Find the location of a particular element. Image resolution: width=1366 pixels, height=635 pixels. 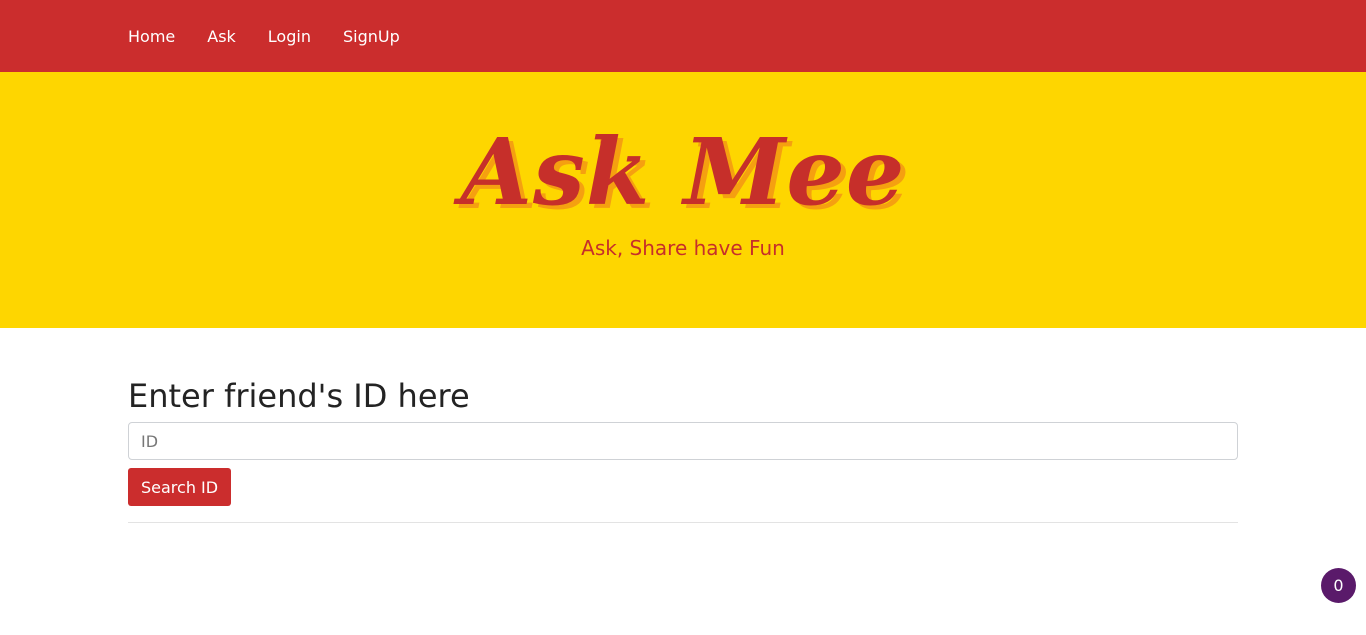

search-id-button: Search ID is located at coordinates (180, 487).